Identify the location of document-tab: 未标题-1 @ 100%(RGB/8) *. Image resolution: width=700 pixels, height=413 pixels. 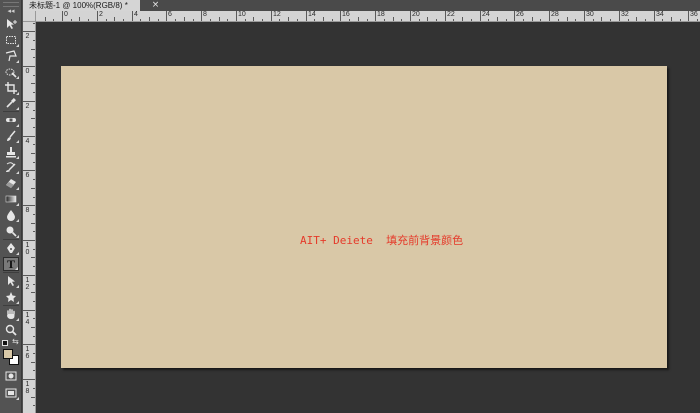
(81, 5).